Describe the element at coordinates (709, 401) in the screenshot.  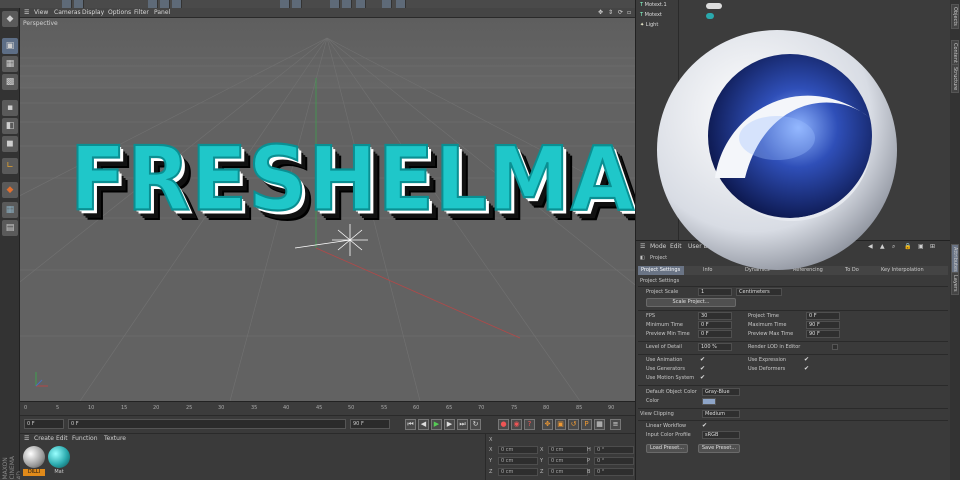
I see `color-swatch` at that location.